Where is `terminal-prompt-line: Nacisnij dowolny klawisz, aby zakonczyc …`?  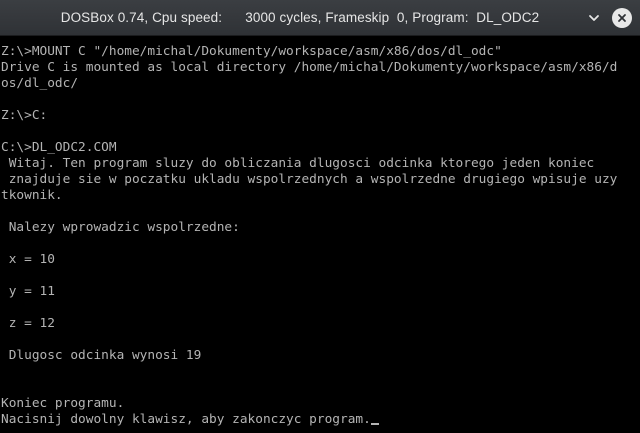
terminal-prompt-line: Nacisnij dowolny klawisz, aby zakonczyc … is located at coordinates (190, 419).